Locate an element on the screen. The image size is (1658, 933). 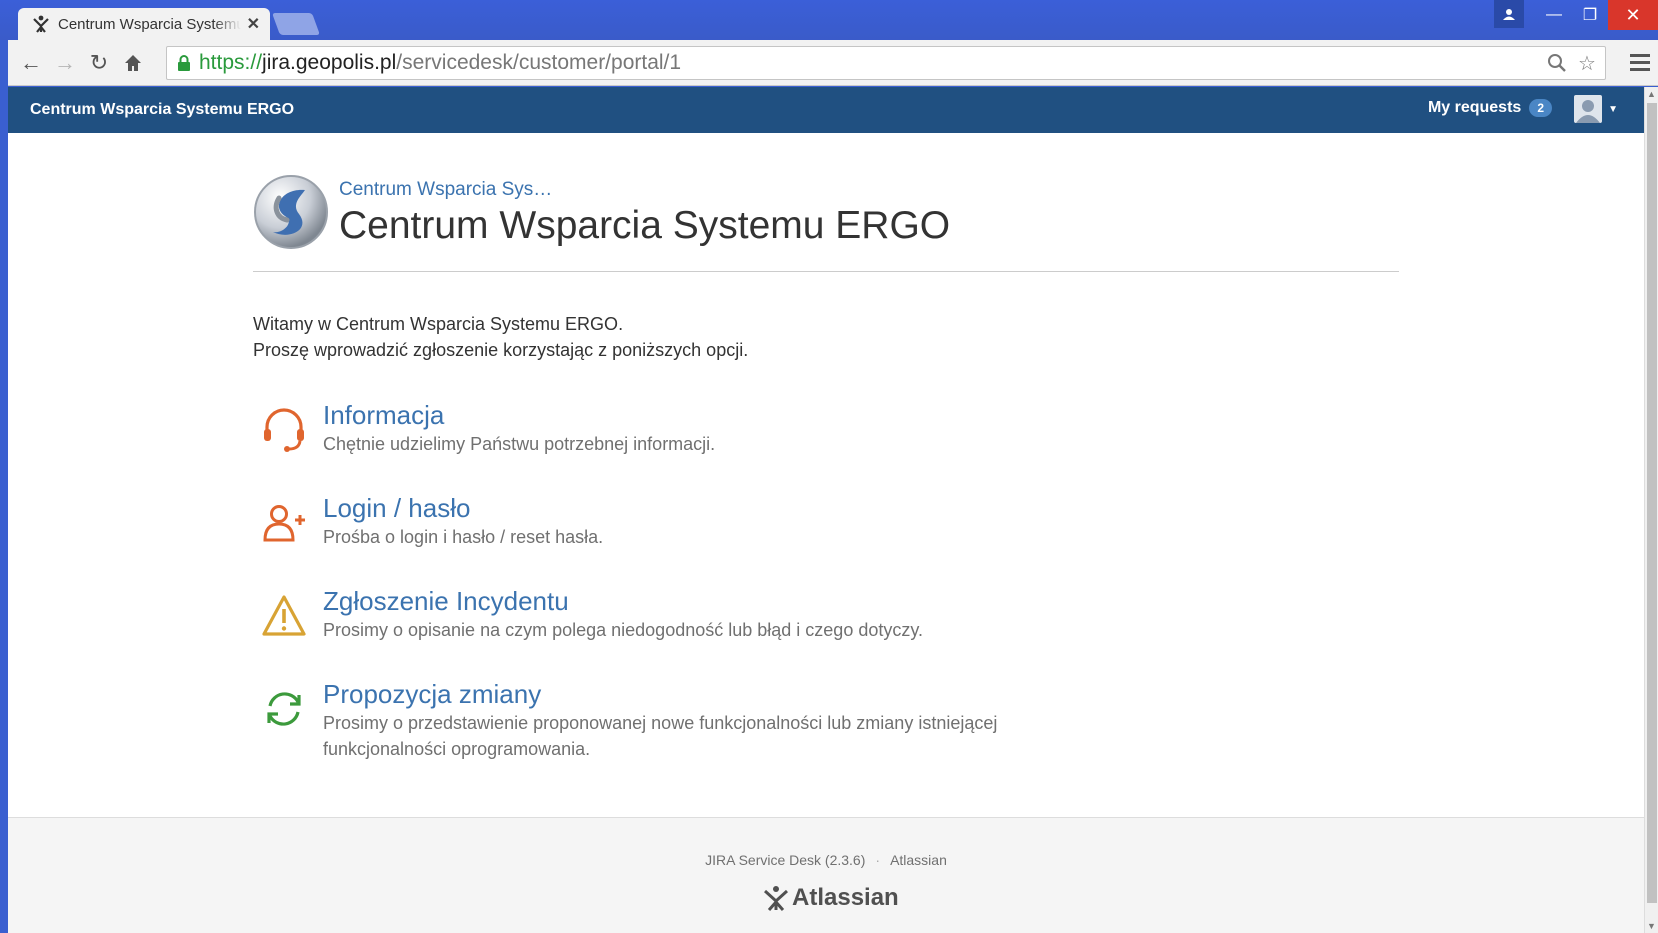
bookmark-star-icon: ☆ is located at coordinates (1587, 63).